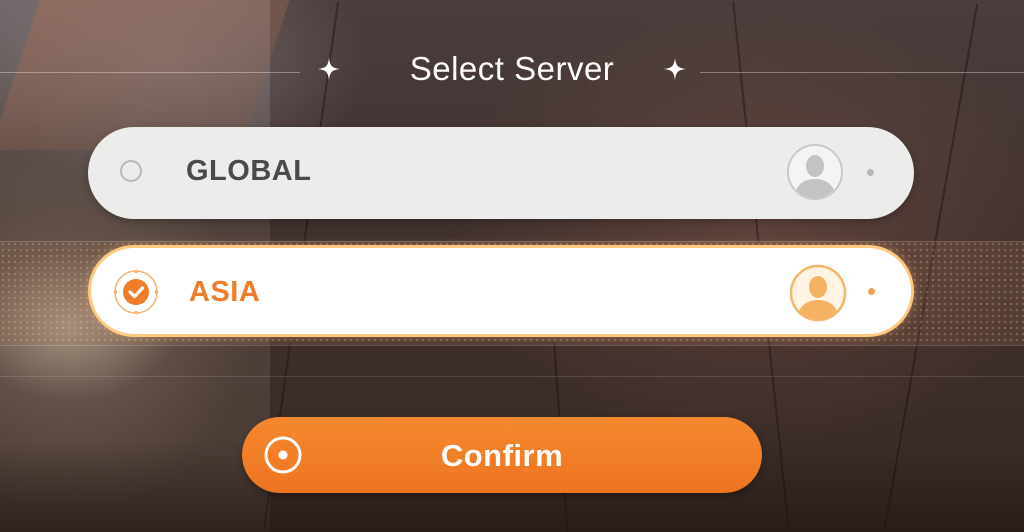 The width and height of the screenshot is (1024, 532). Describe the element at coordinates (512, 345) in the screenshot. I see `selection-band-bottom-line` at that location.